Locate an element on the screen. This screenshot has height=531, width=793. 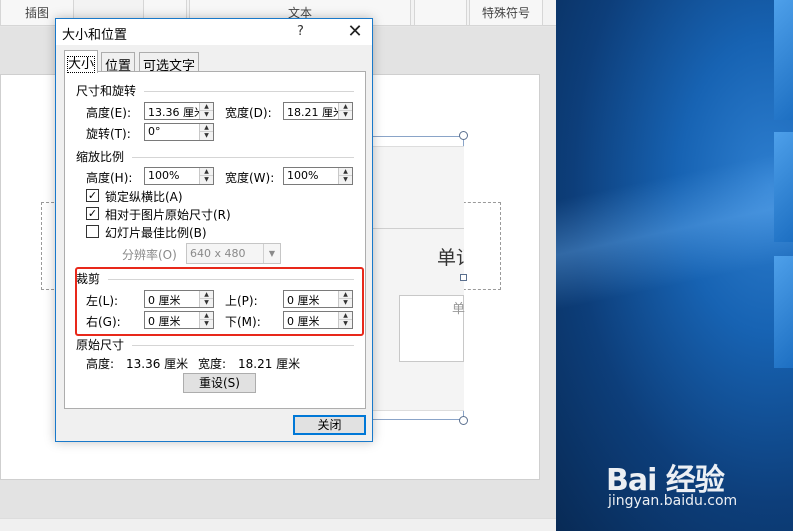
picture-content is located at coordinates (418, 278).